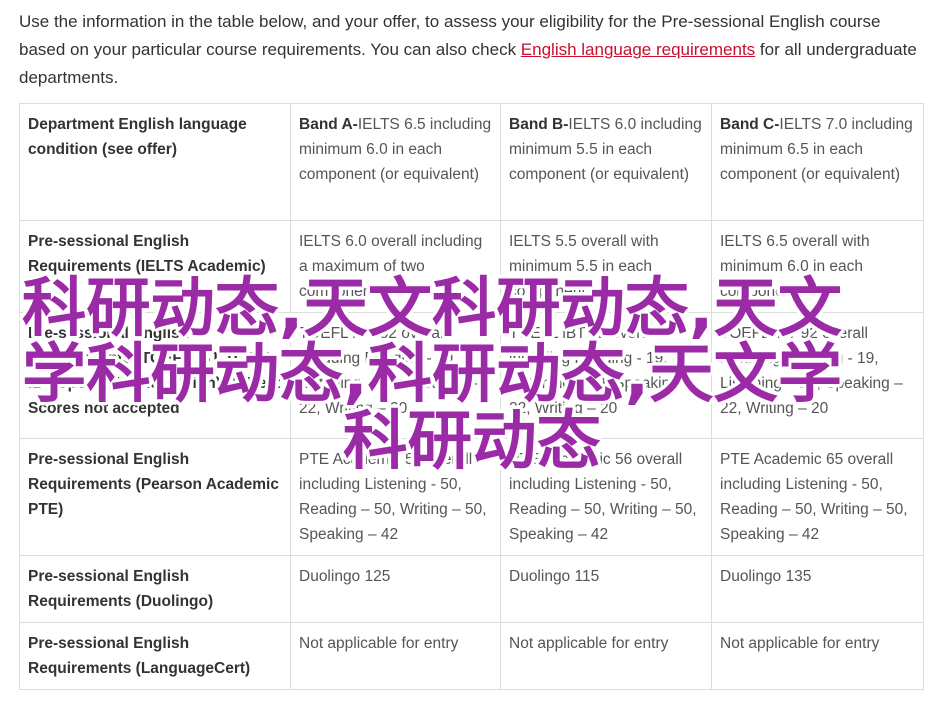 The height and width of the screenshot is (719, 938). What do you see at coordinates (817, 589) in the screenshot?
I see `table-cell: Duolingo 135` at bounding box center [817, 589].